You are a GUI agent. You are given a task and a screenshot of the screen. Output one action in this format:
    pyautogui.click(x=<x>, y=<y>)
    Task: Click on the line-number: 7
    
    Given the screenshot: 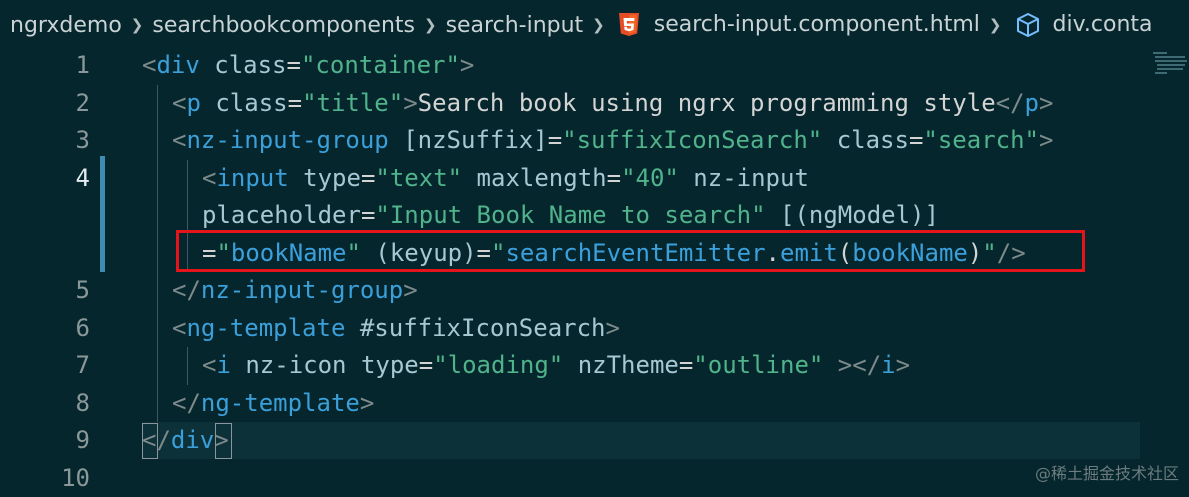 What is the action you would take?
    pyautogui.click(x=45, y=366)
    